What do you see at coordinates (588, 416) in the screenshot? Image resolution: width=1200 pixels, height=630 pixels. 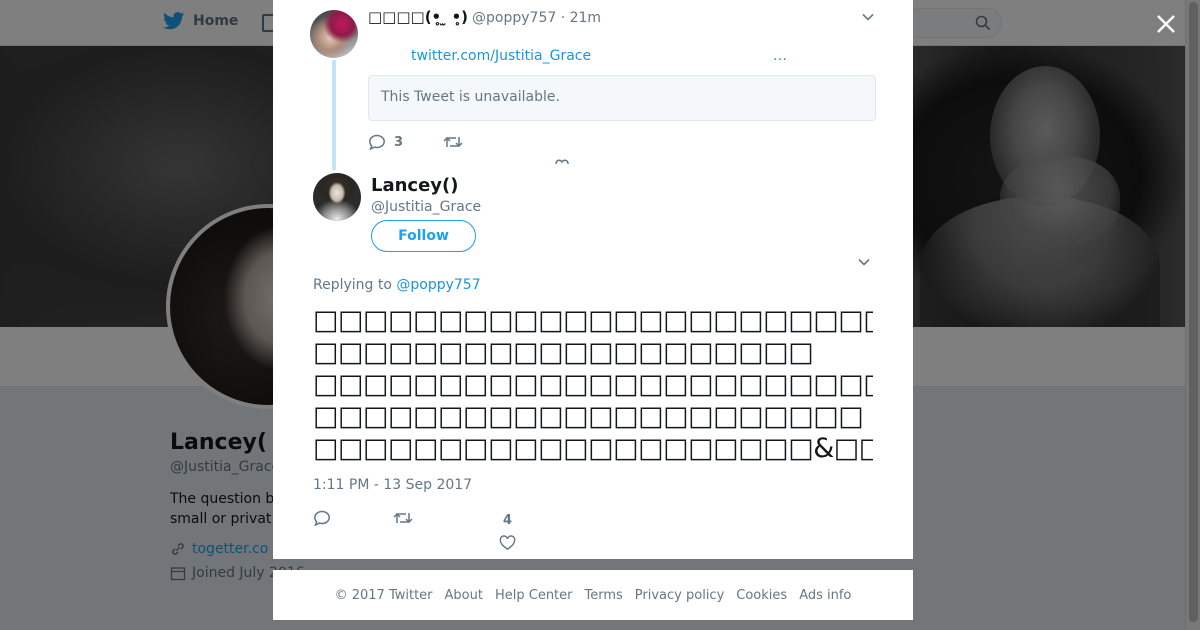 I see `tweet-line: □□□□□□□□□□□□□□□□□□□□□□` at bounding box center [588, 416].